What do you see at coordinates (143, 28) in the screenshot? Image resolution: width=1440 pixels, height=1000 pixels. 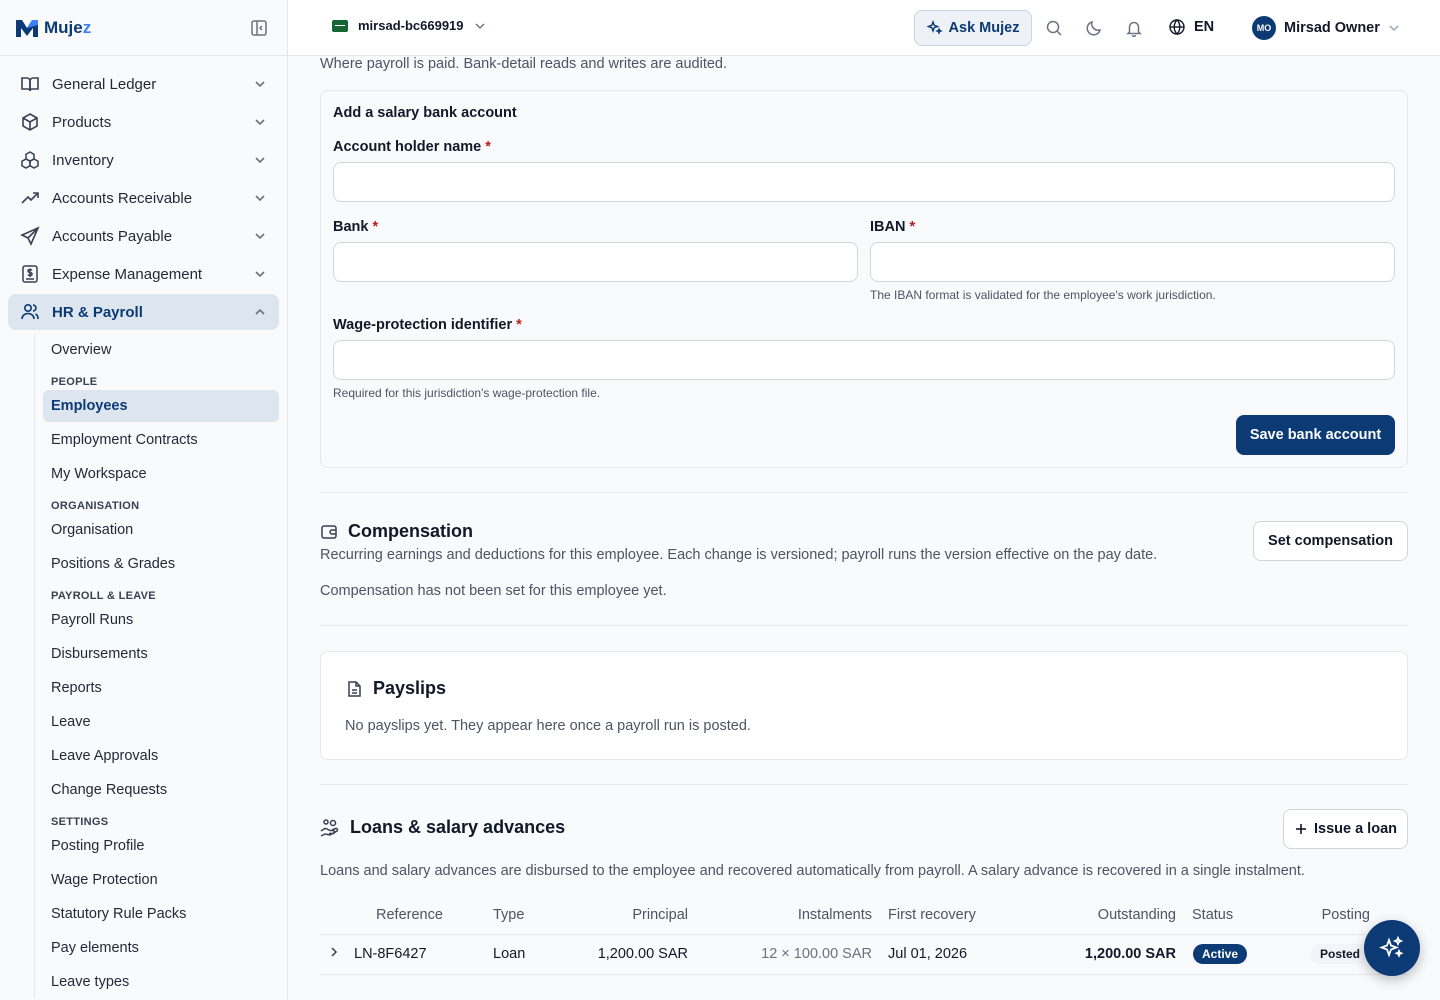 I see `brand: Mujez` at bounding box center [143, 28].